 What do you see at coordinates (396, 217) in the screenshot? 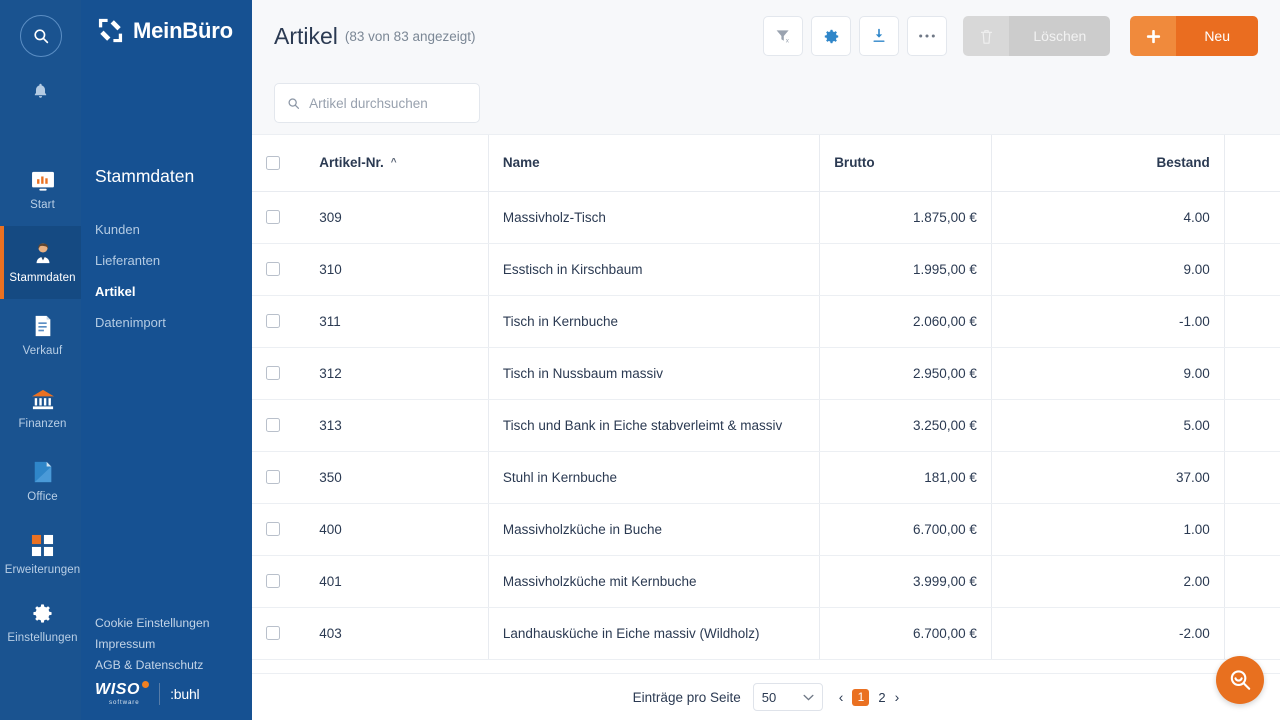
I see `cell-artikelnr: 309` at bounding box center [396, 217].